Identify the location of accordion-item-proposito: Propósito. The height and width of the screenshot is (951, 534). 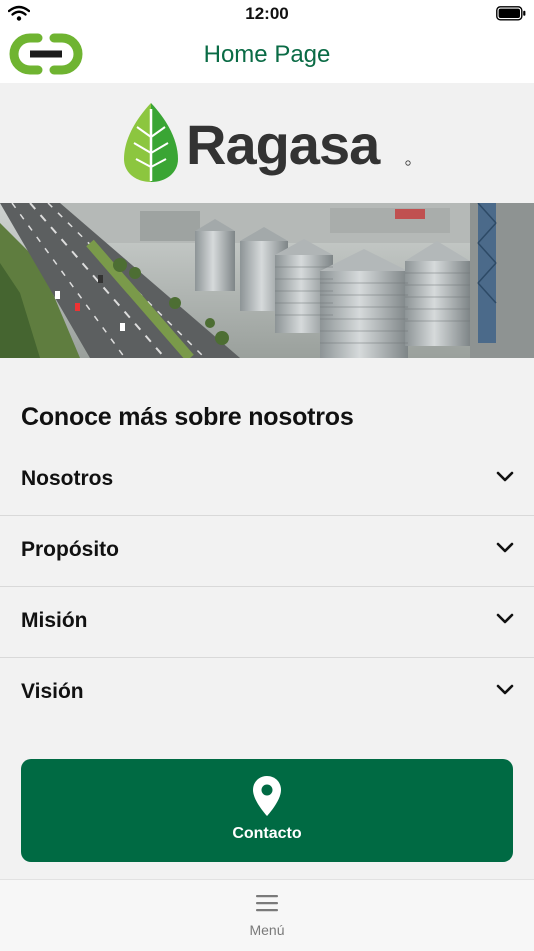
(267, 551).